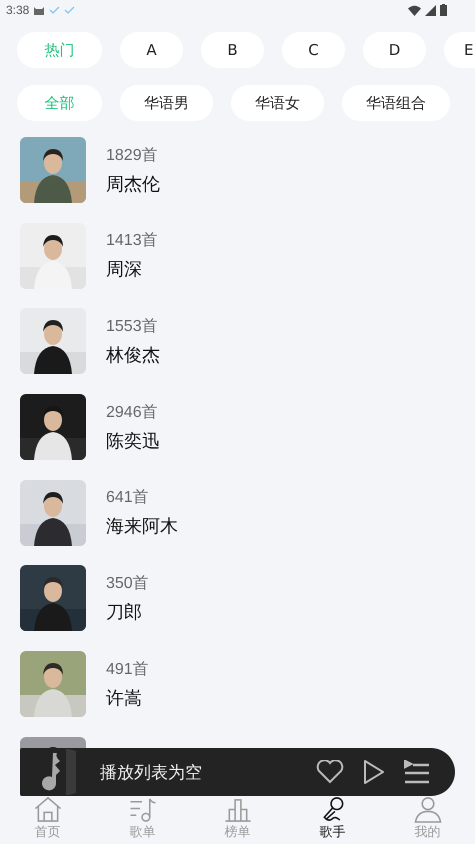 Image resolution: width=475 pixels, height=844 pixels. I want to click on letter-tab: A, so click(151, 50).